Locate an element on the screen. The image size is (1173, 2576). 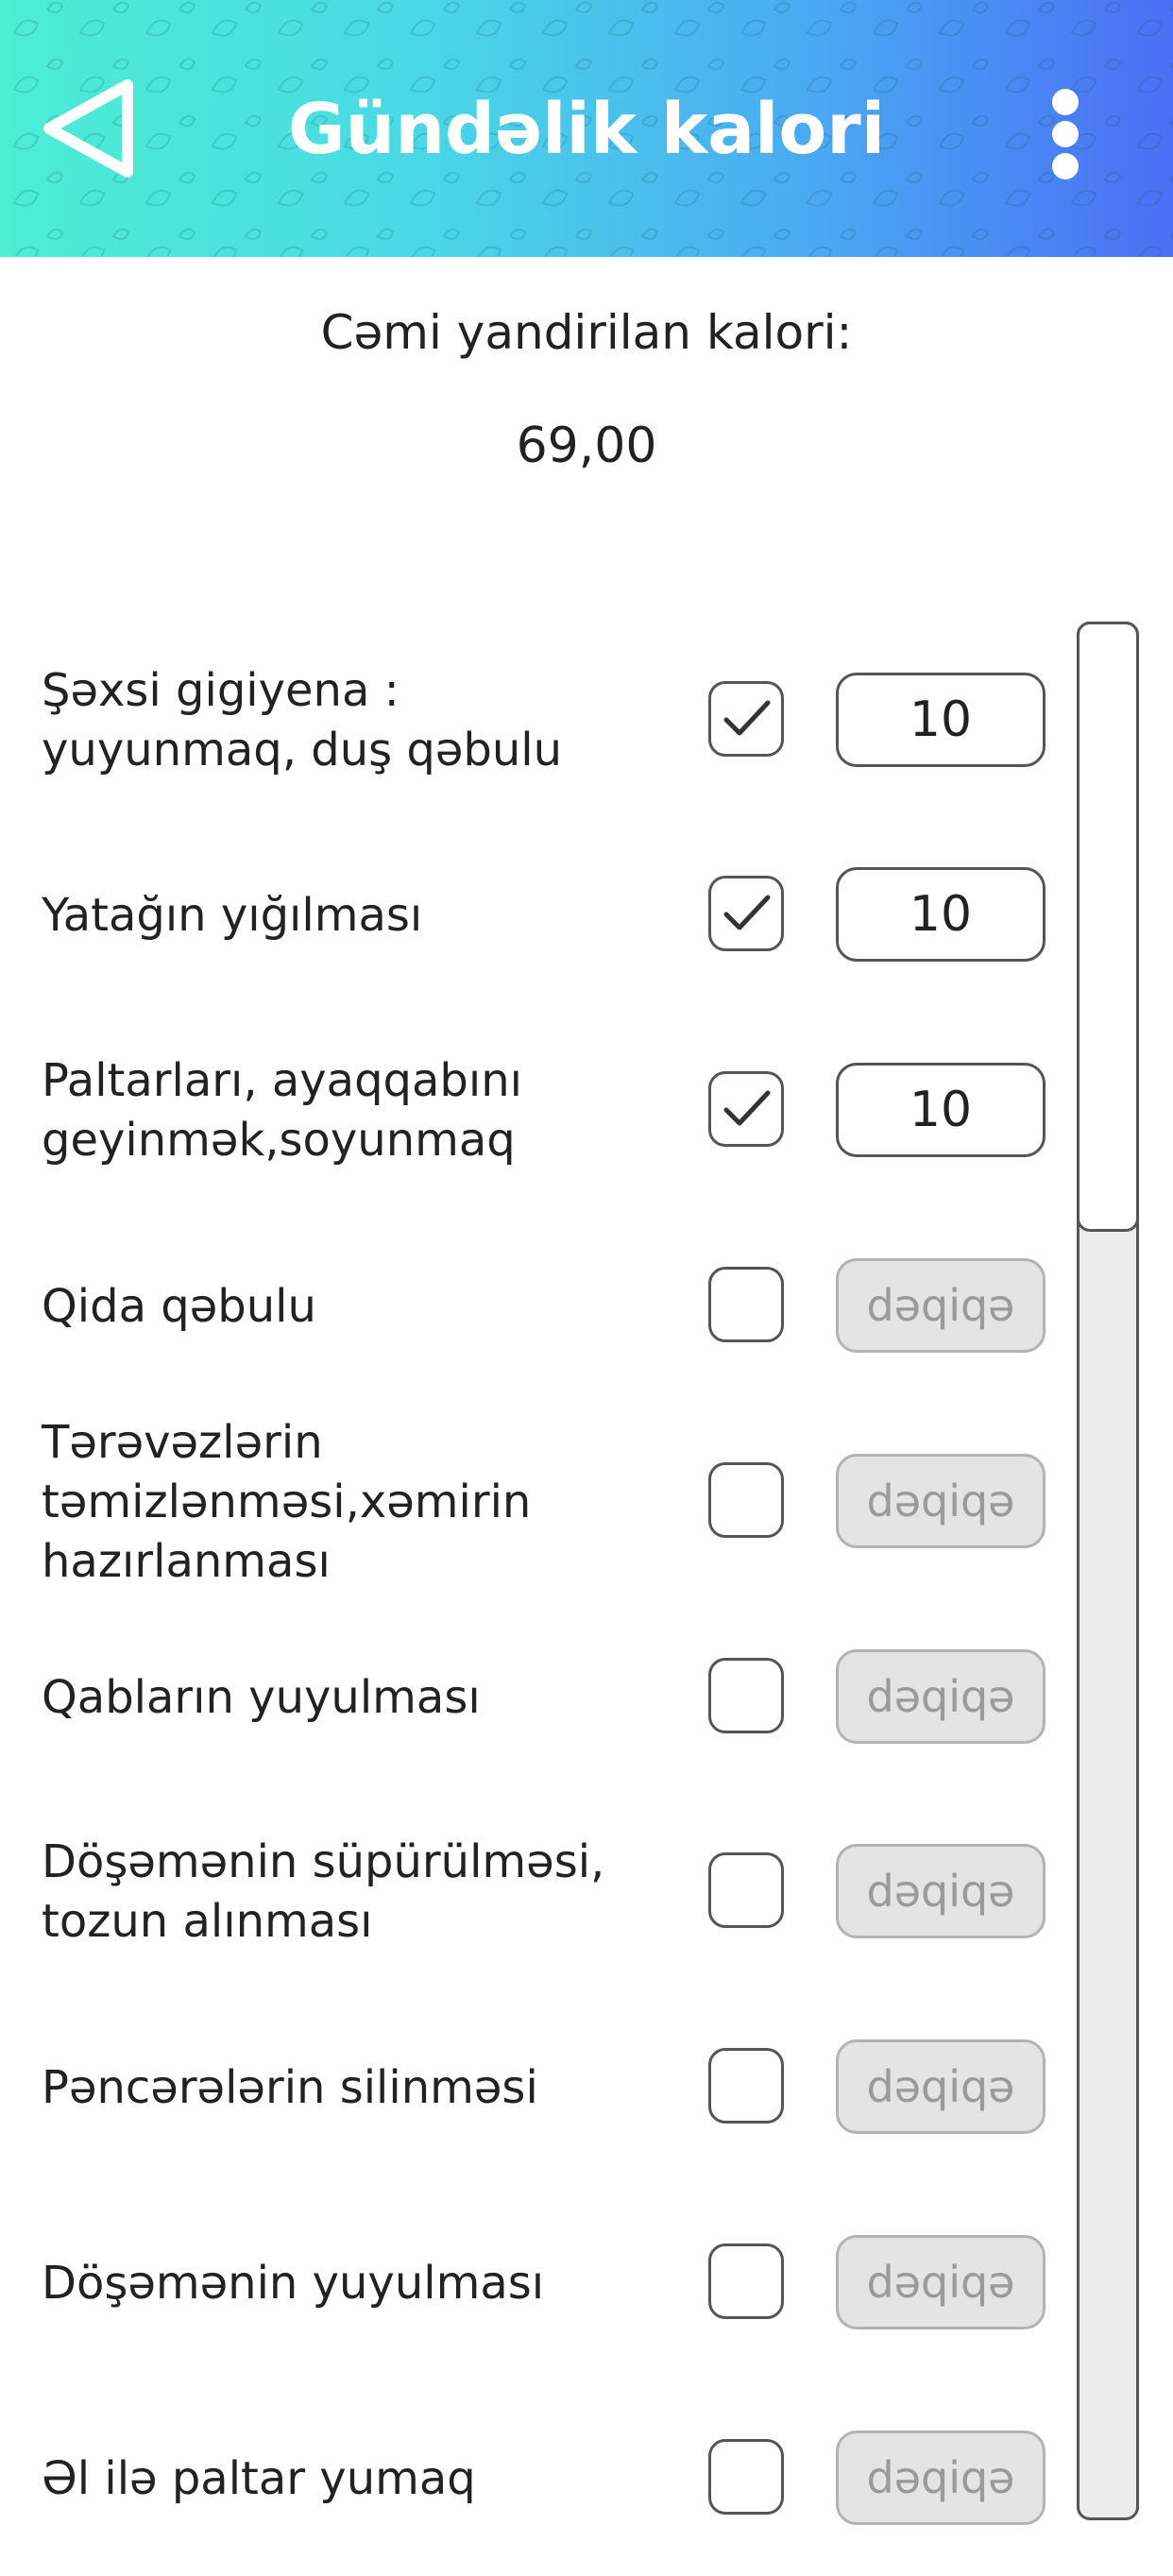
more-options-button is located at coordinates (1067, 132).